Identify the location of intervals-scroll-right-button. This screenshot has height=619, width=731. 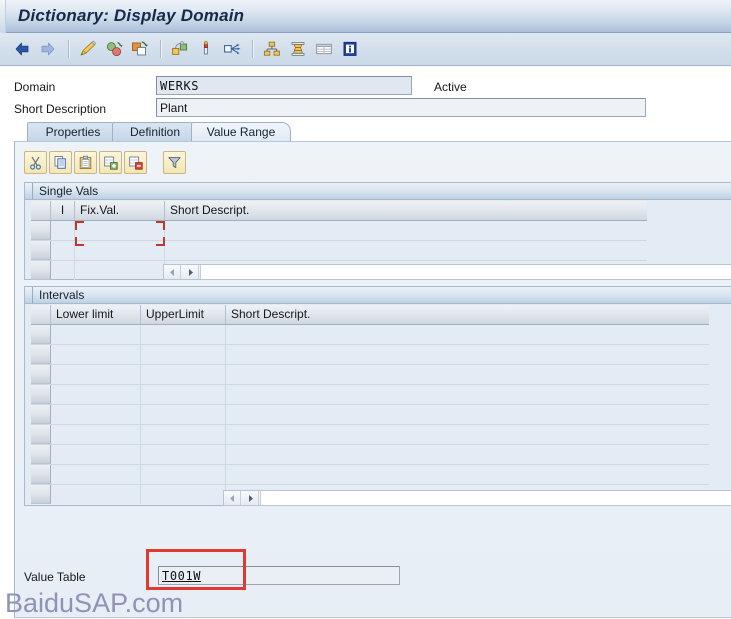
(250, 498).